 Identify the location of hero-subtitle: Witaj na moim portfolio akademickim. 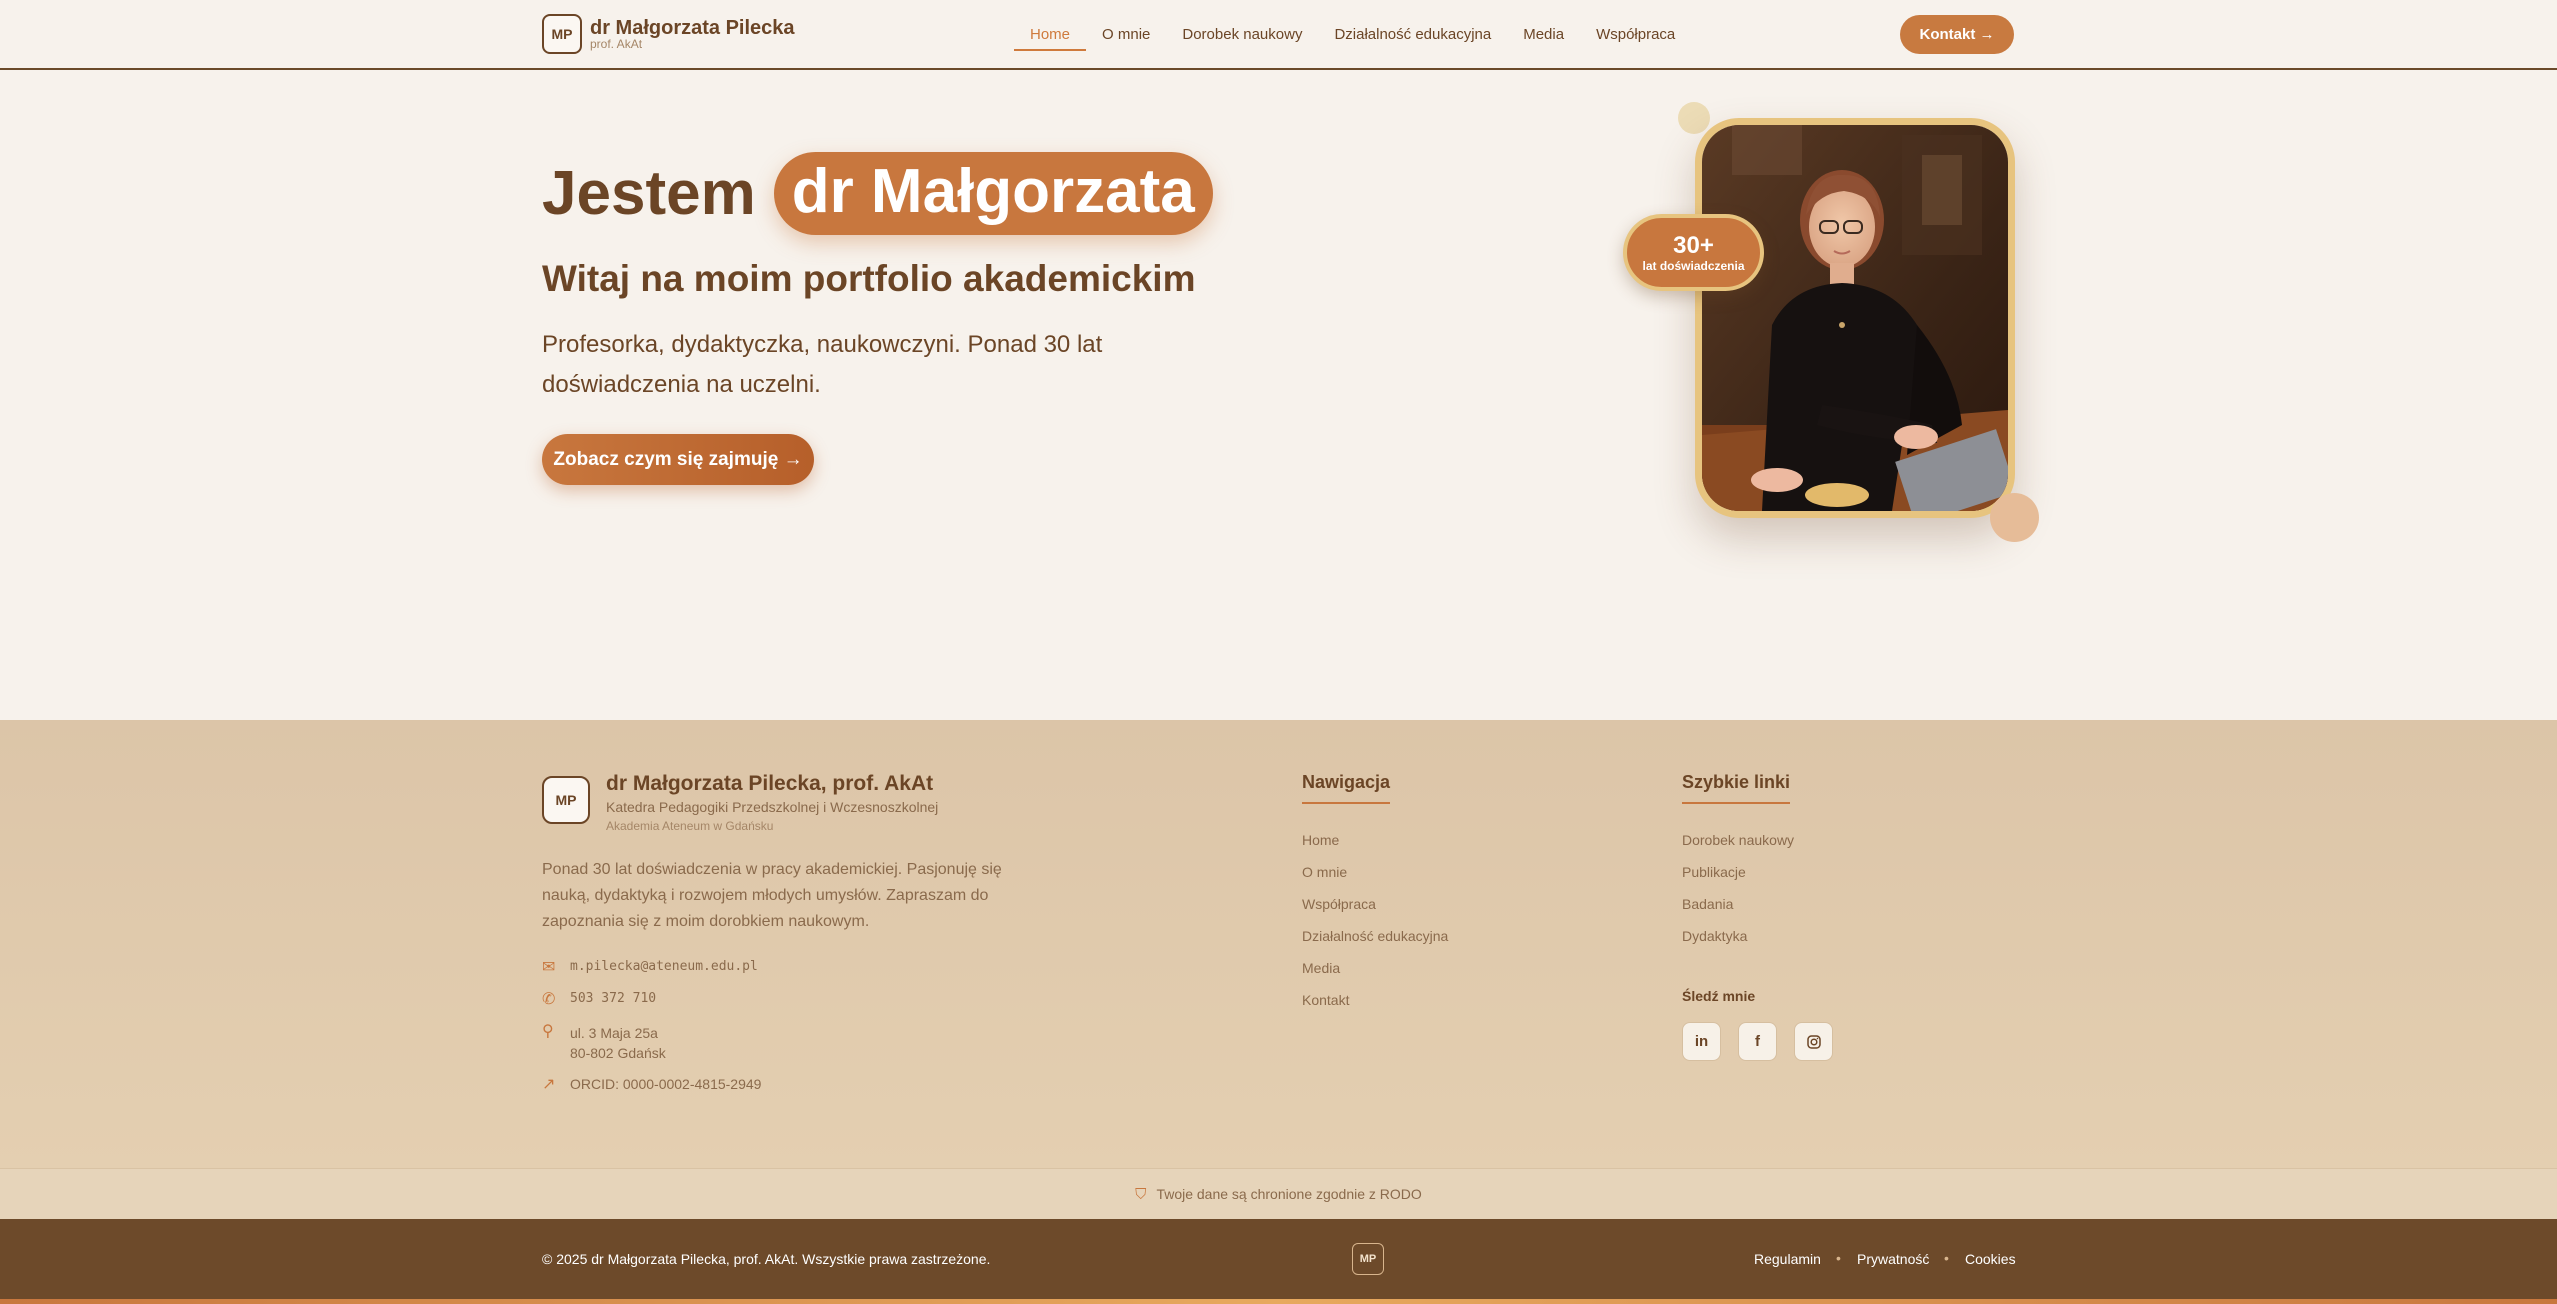
(869, 278).